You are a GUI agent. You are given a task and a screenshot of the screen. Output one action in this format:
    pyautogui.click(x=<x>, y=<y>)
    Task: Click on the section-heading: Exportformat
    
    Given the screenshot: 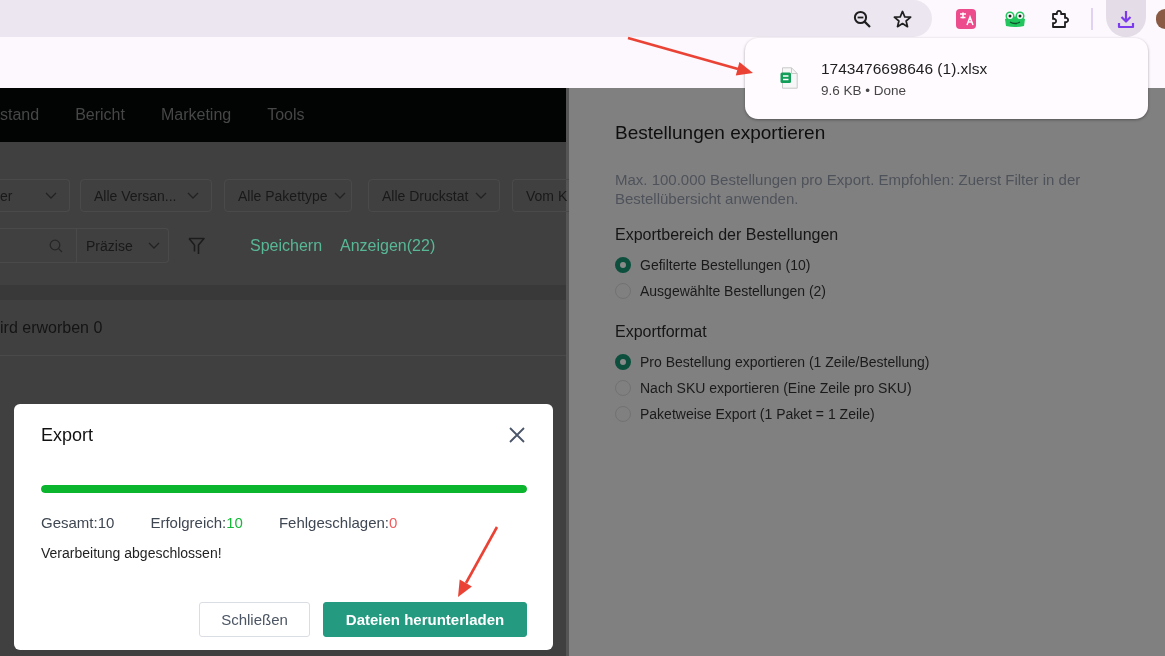 What is the action you would take?
    pyautogui.click(x=661, y=332)
    